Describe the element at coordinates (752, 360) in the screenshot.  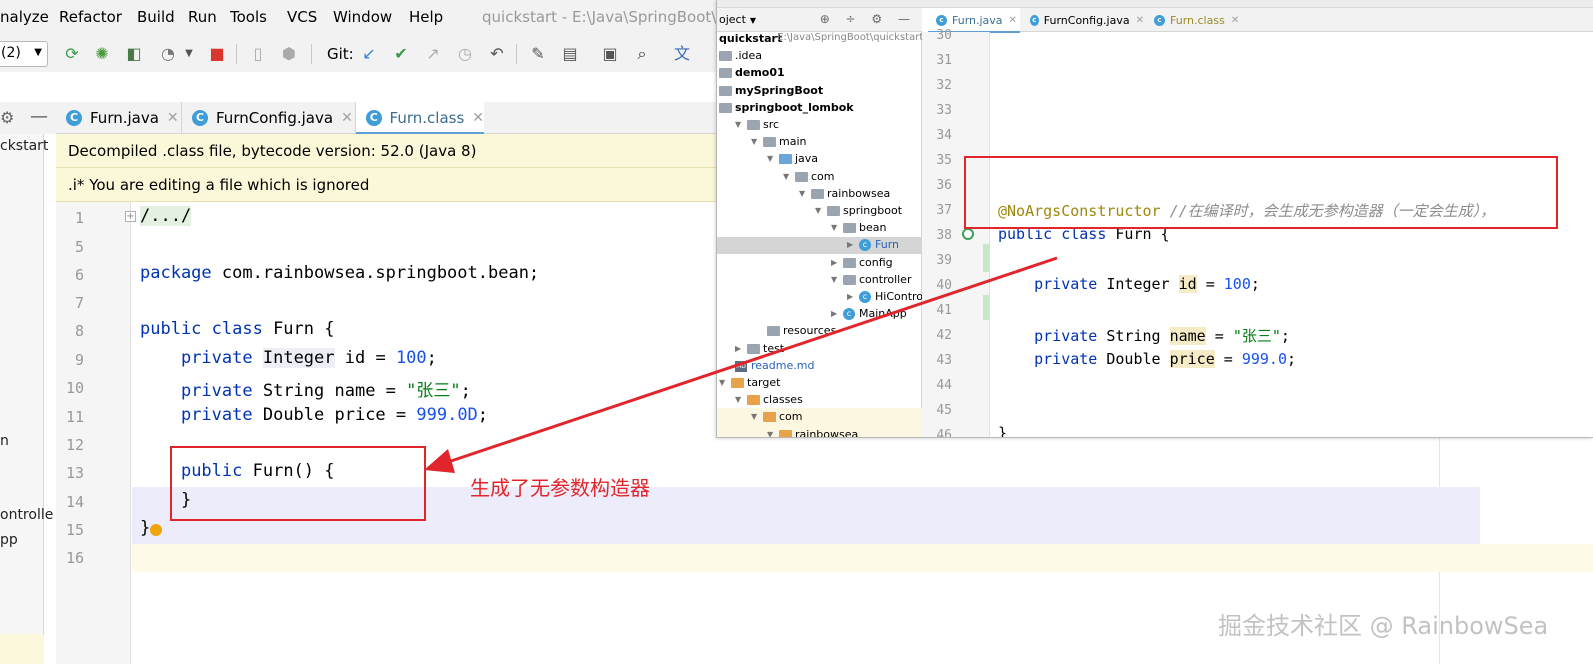
I see `arrow-shaft` at that location.